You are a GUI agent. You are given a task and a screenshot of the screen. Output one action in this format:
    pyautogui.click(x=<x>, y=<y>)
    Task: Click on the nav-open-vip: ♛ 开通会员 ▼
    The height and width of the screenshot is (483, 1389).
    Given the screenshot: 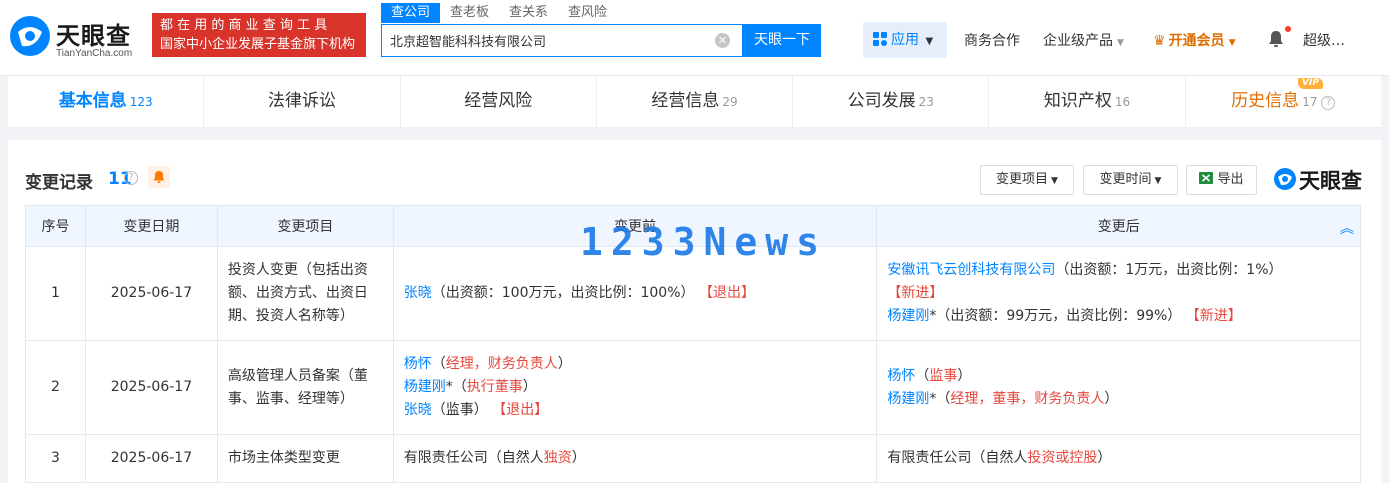 What is the action you would take?
    pyautogui.click(x=1194, y=40)
    